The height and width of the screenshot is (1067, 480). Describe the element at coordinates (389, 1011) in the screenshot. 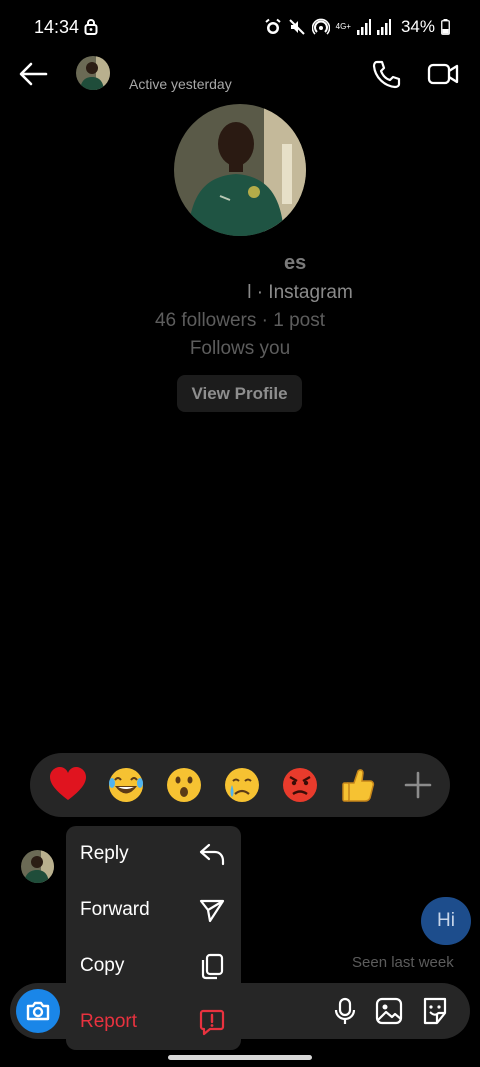

I see `gallery-icon` at that location.